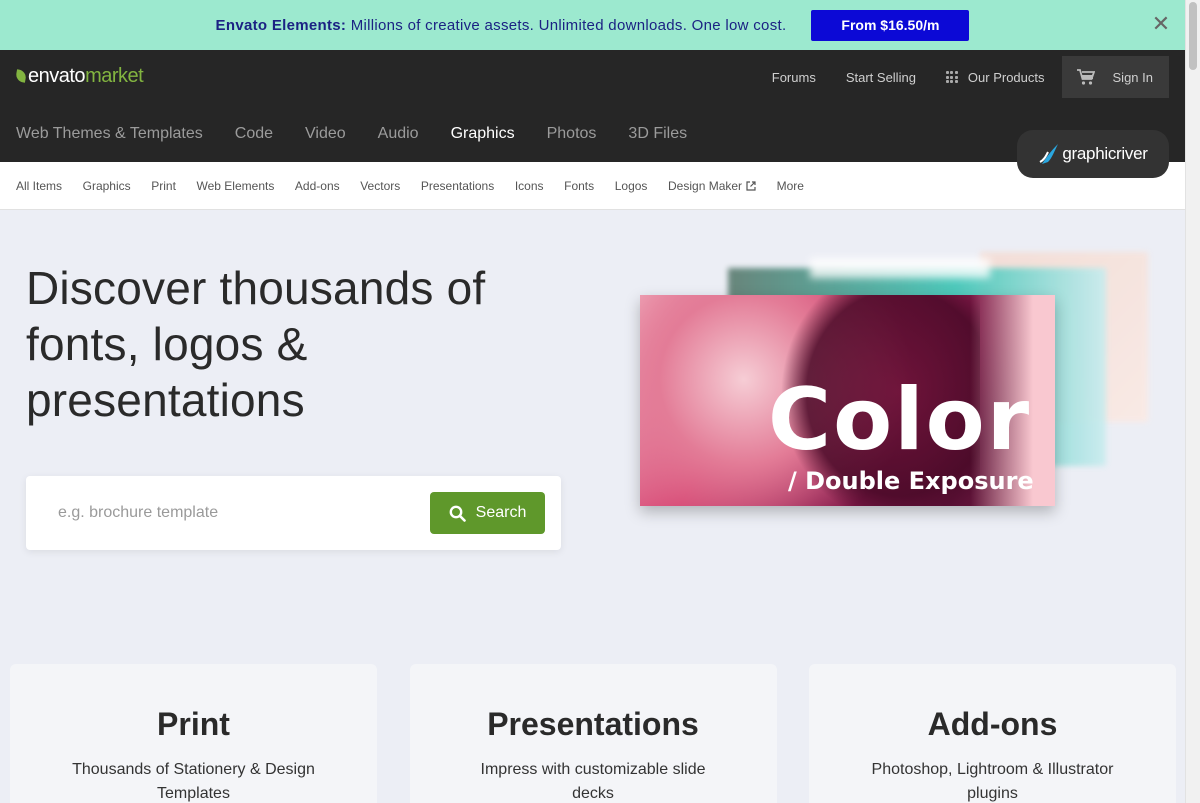 This screenshot has width=1200, height=803. What do you see at coordinates (482, 133) in the screenshot?
I see `tab-graphics-label: Graphics` at bounding box center [482, 133].